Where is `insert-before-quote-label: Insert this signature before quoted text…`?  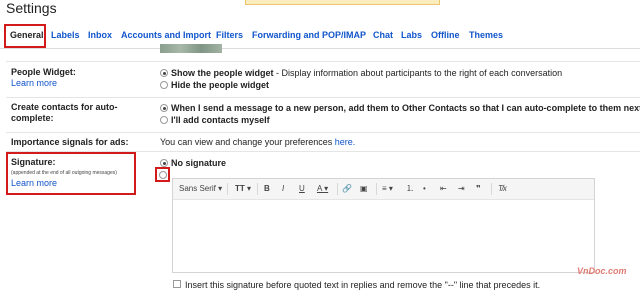 insert-before-quote-label: Insert this signature before quoted text… is located at coordinates (363, 285).